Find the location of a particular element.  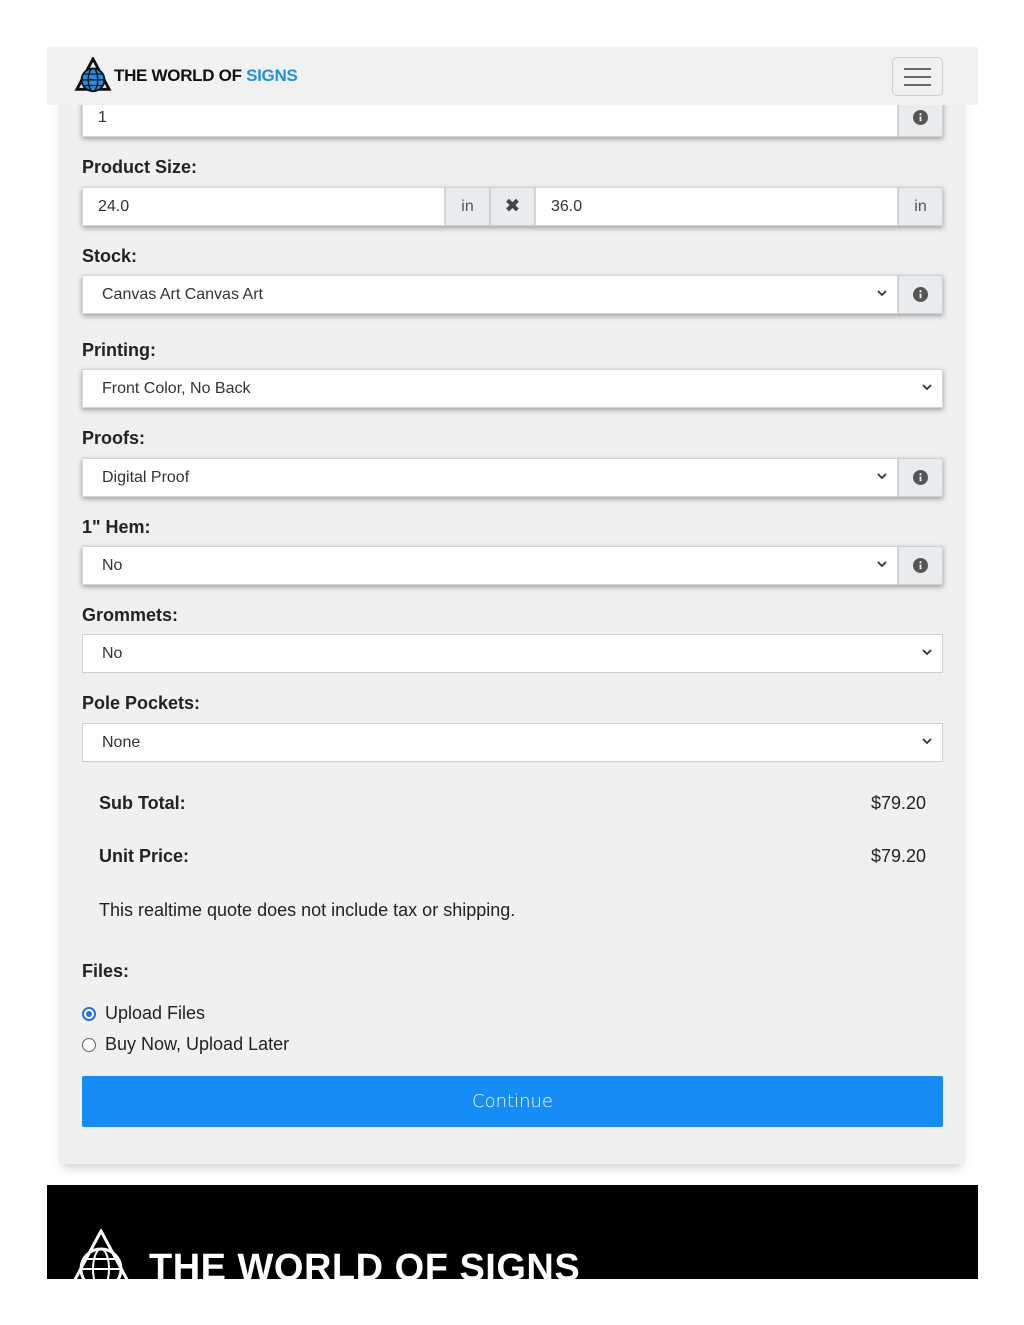

hem-select: No is located at coordinates (490, 565).